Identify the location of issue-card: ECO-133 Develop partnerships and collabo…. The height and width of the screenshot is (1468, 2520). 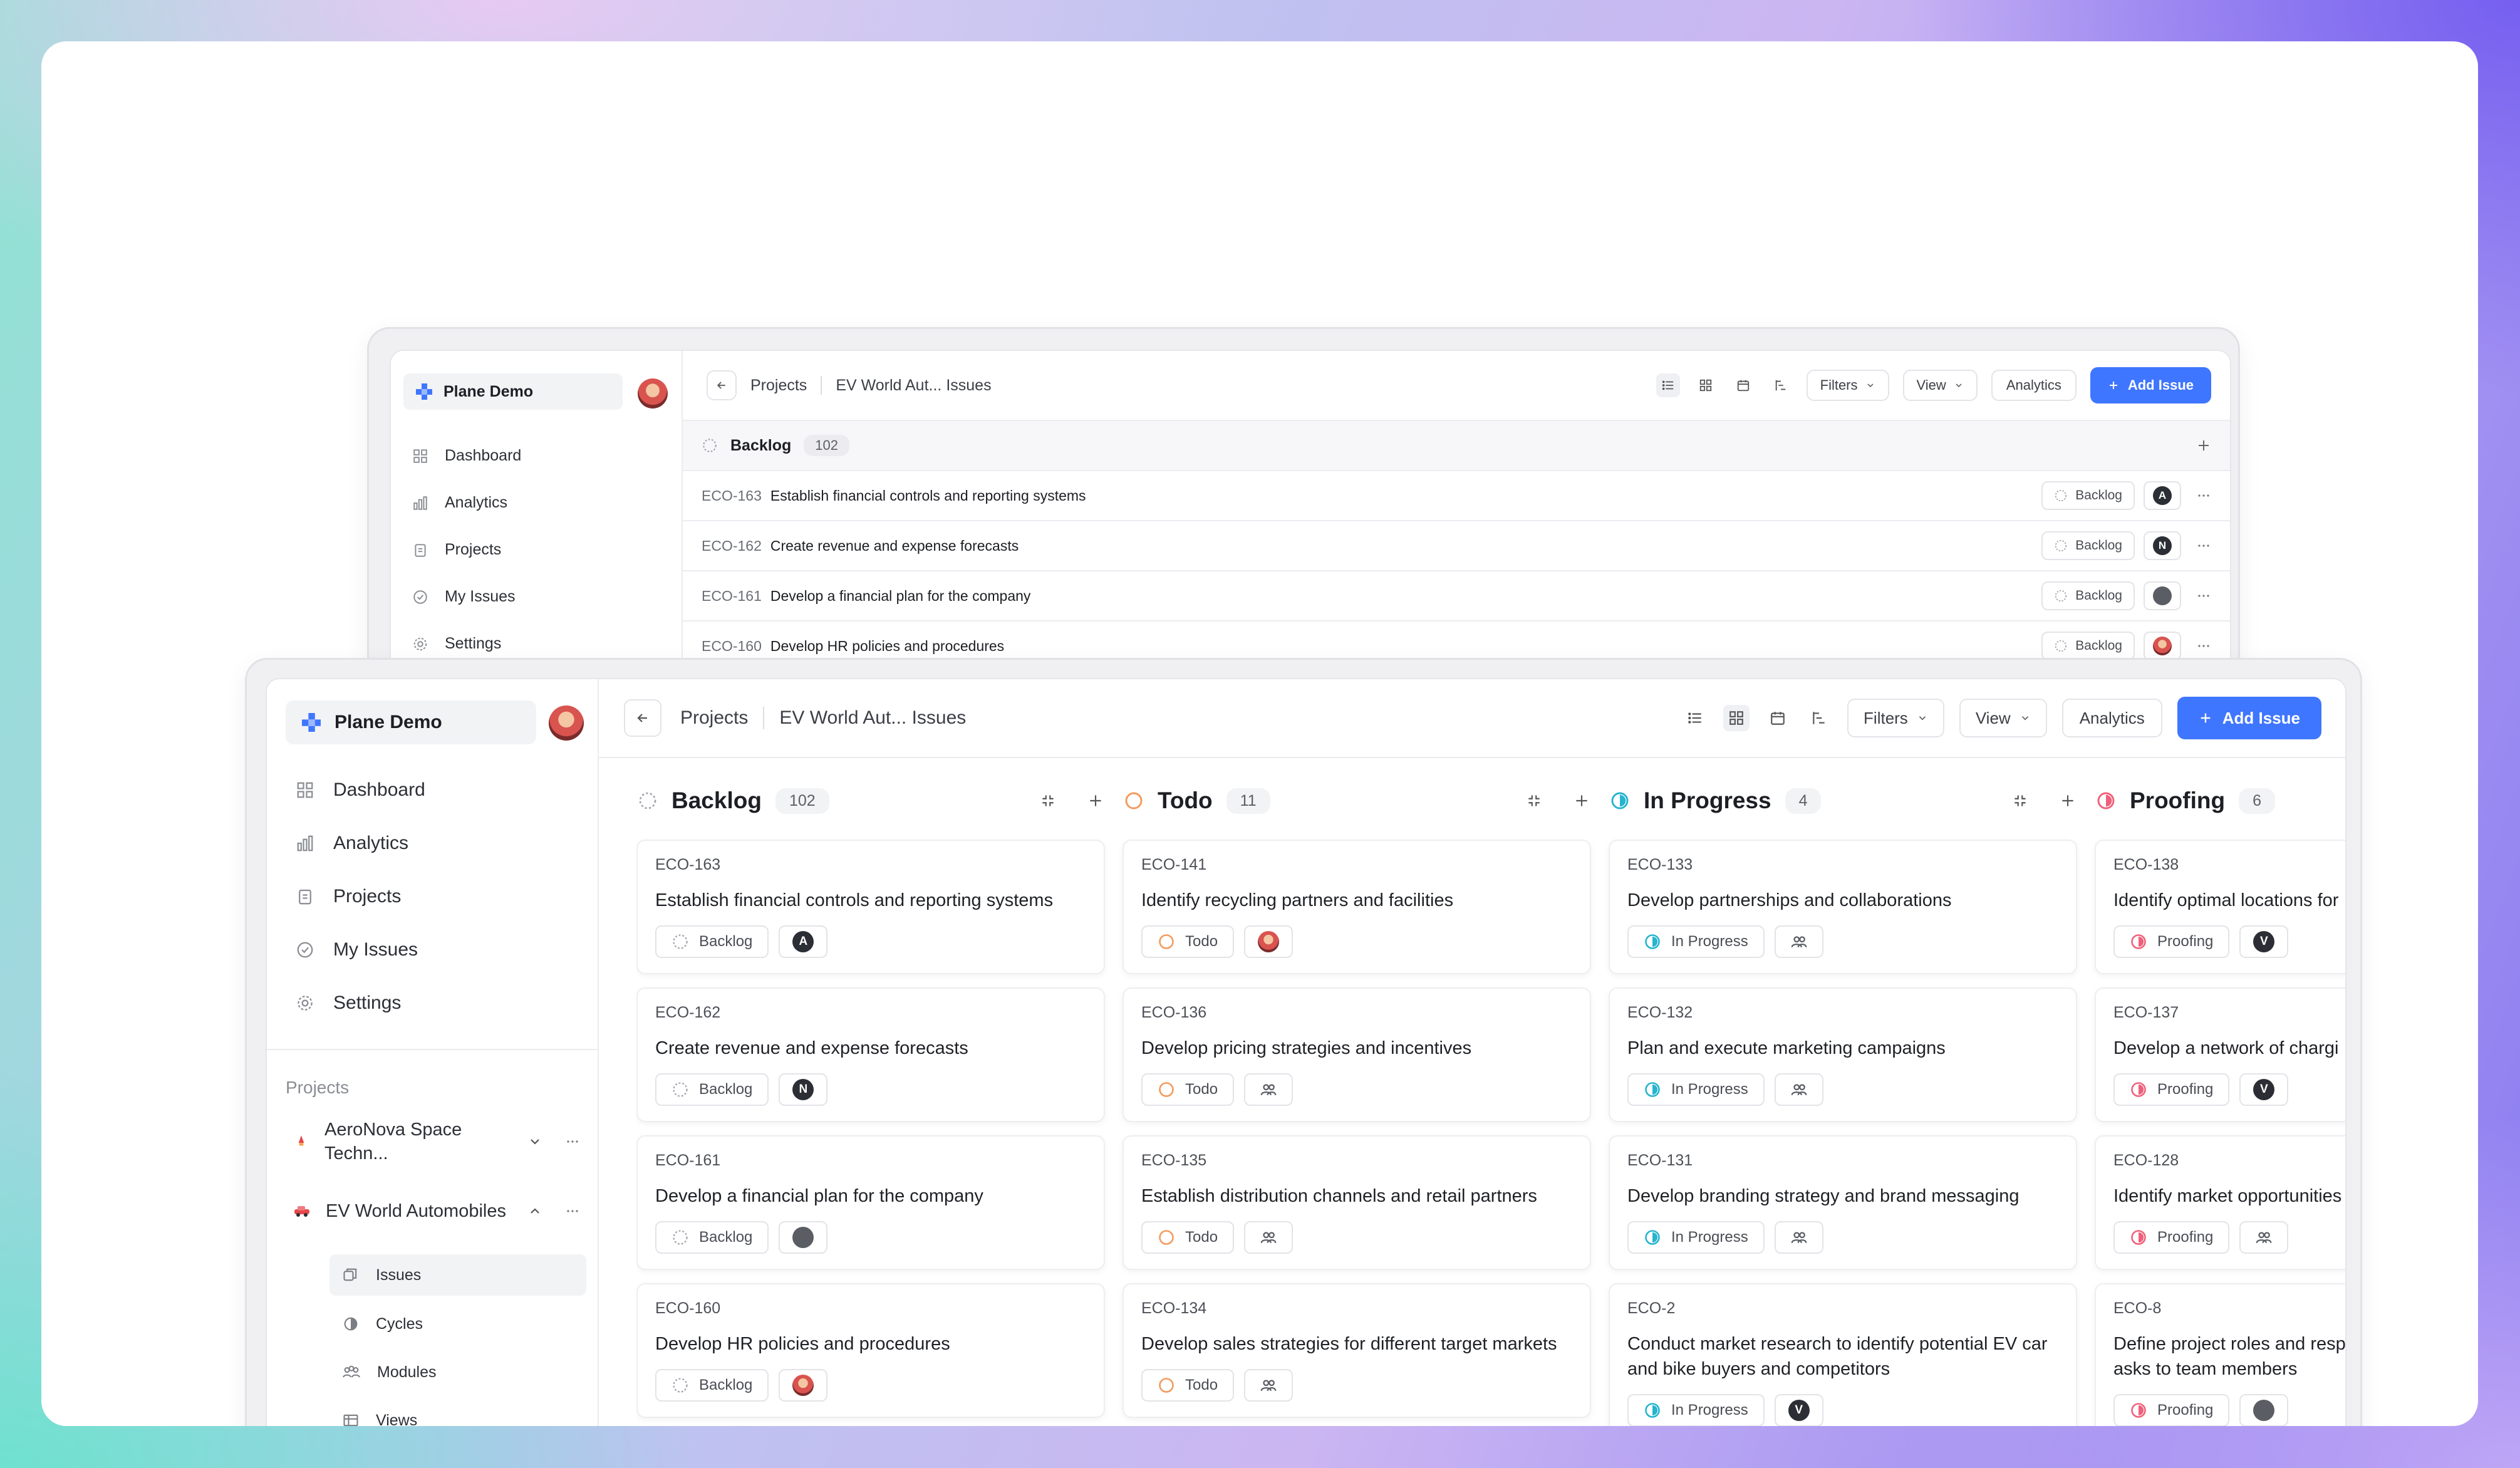
(1843, 907).